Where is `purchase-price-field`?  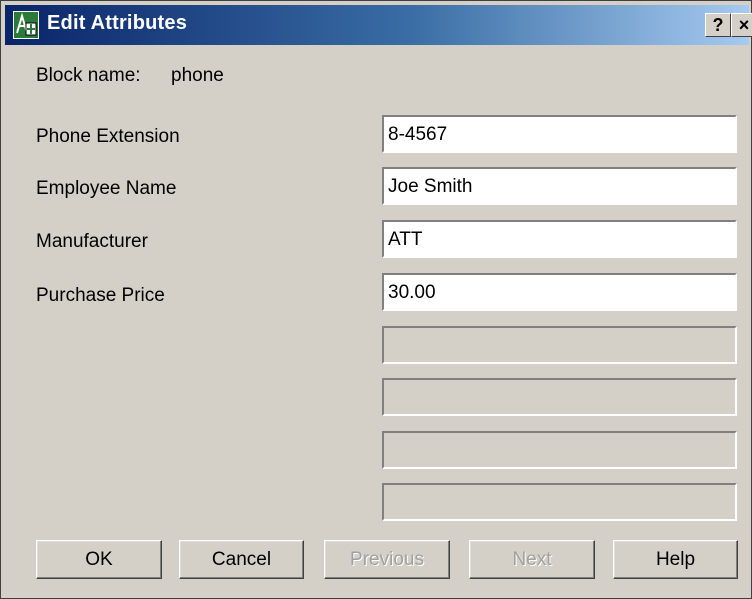 purchase-price-field is located at coordinates (559, 292).